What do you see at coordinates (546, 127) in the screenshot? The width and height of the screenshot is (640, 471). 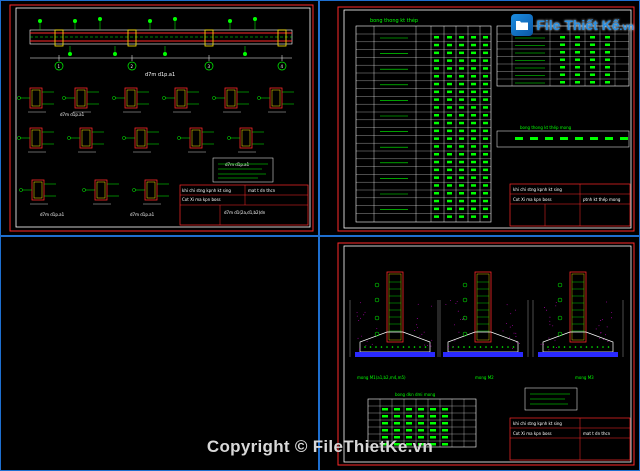 I see `rebar-table2-title: bong thong kt thép mong` at bounding box center [546, 127].